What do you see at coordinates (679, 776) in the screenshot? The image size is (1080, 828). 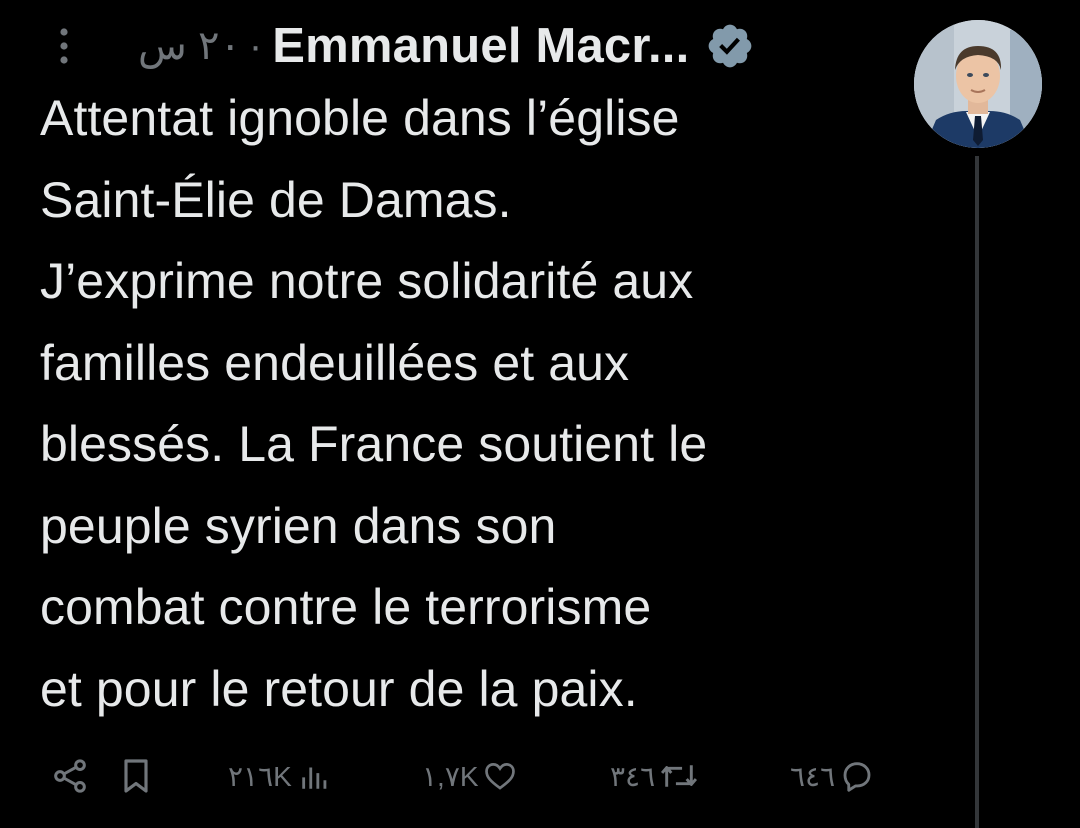 I see `repost-icon` at bounding box center [679, 776].